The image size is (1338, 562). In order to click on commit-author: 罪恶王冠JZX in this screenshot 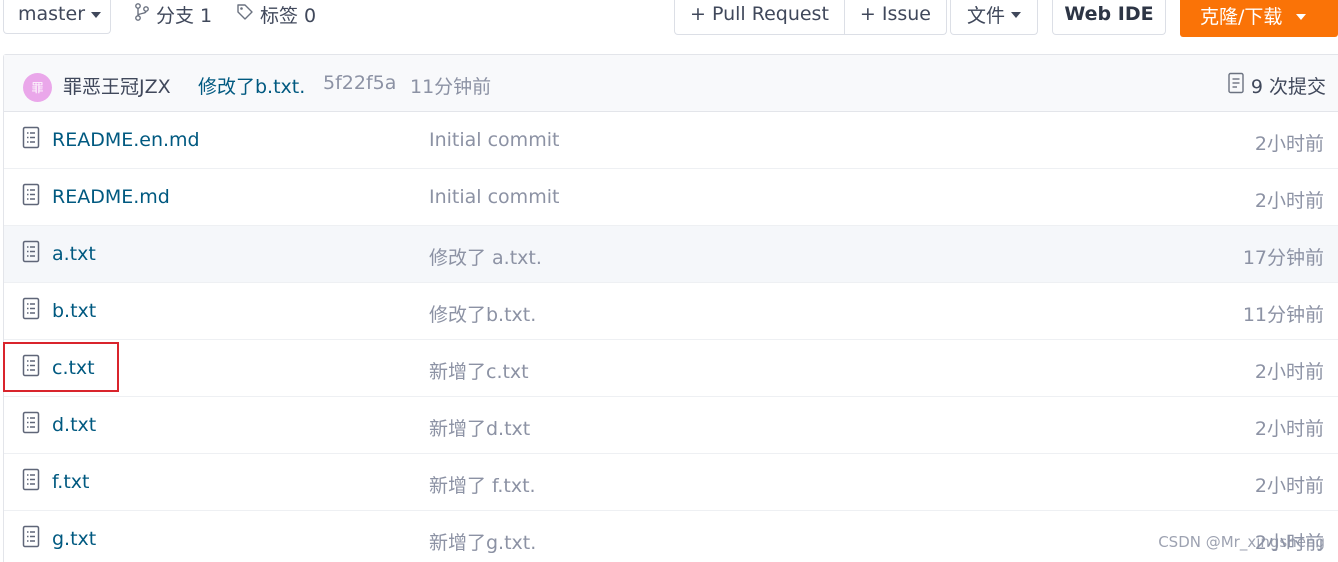, I will do `click(117, 85)`.